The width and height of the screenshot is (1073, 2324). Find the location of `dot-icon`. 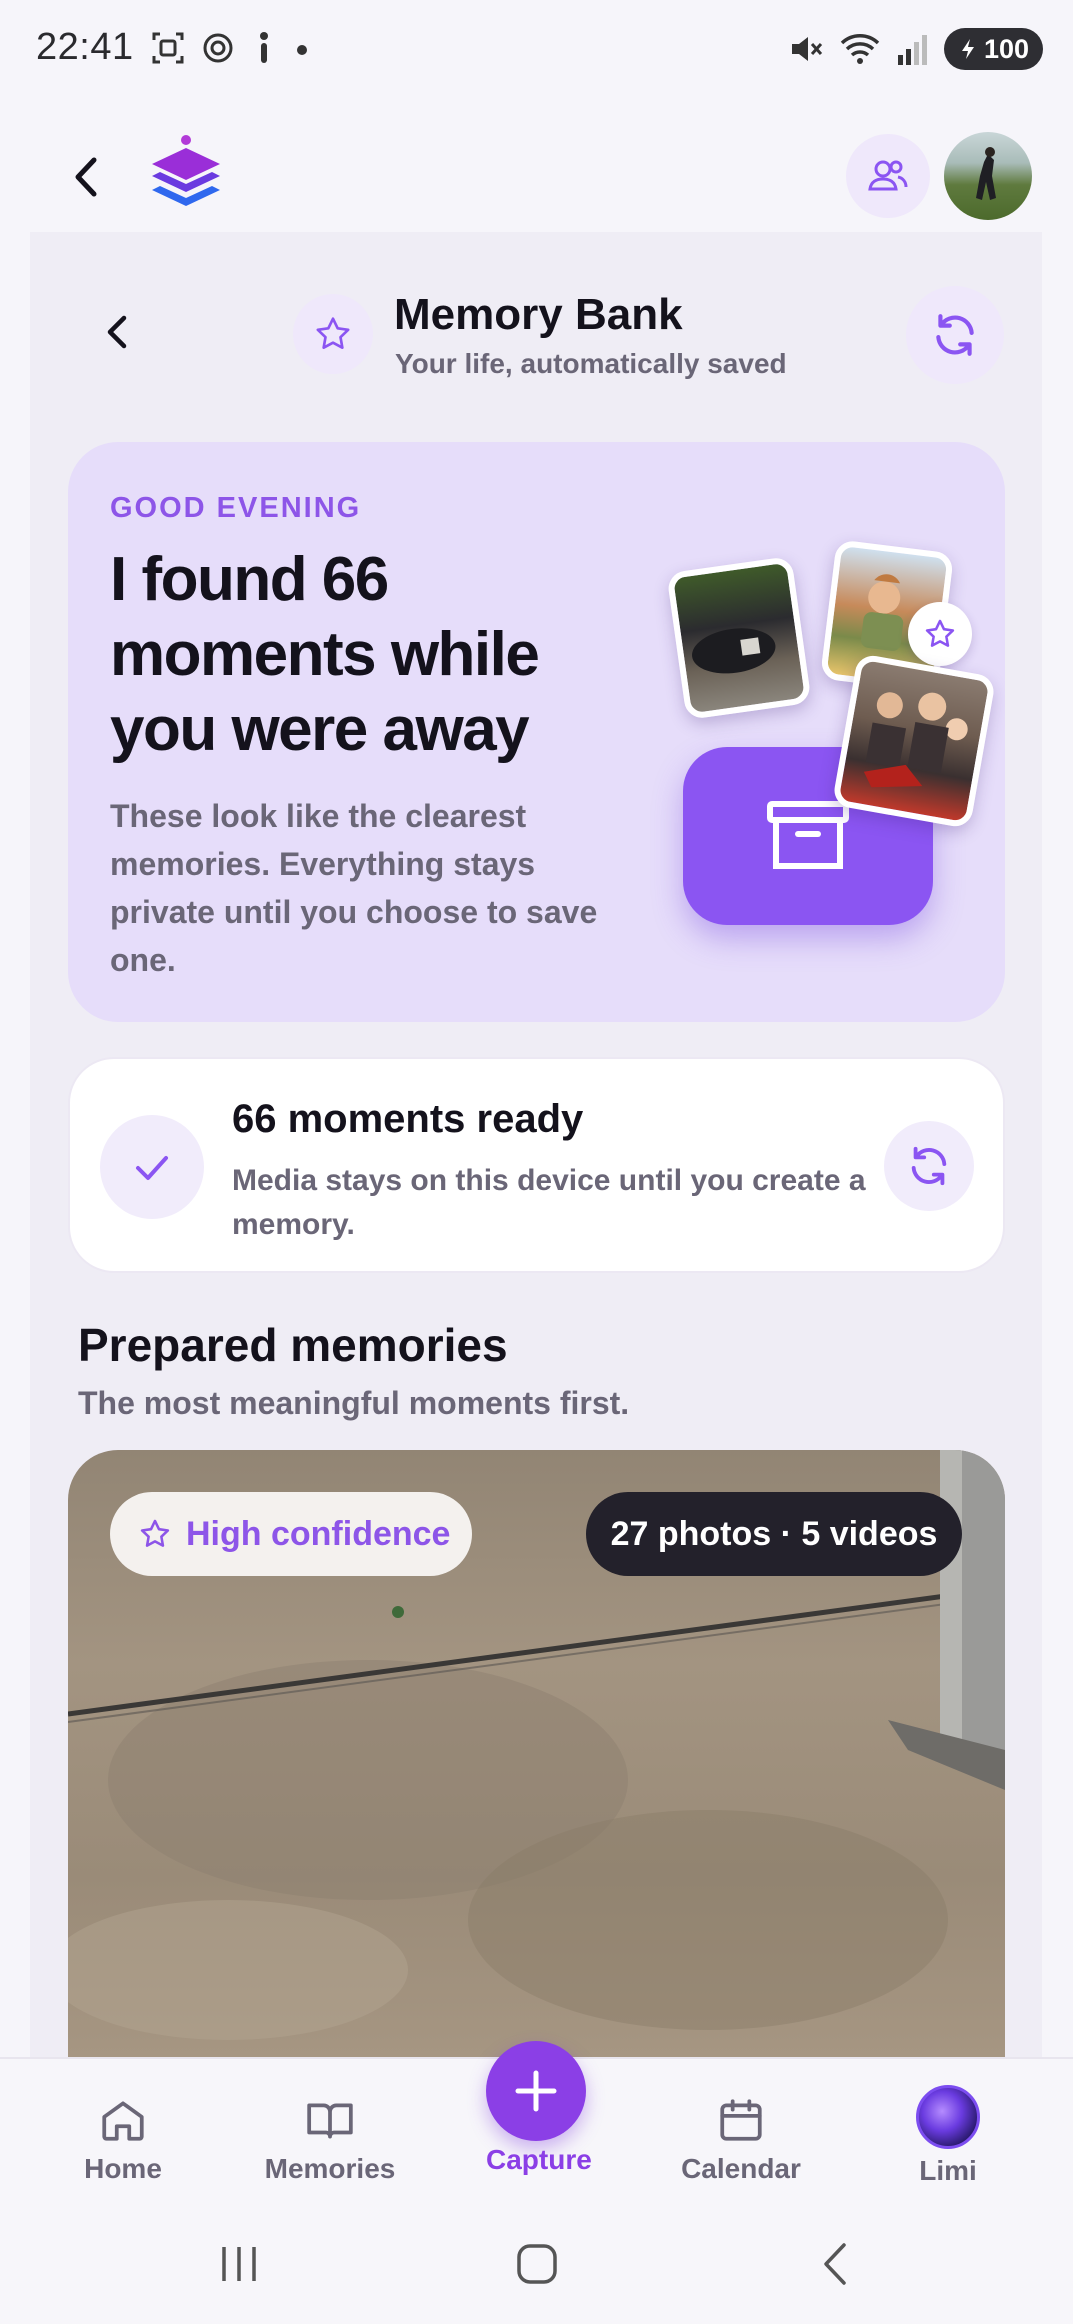

dot-icon is located at coordinates (302, 50).